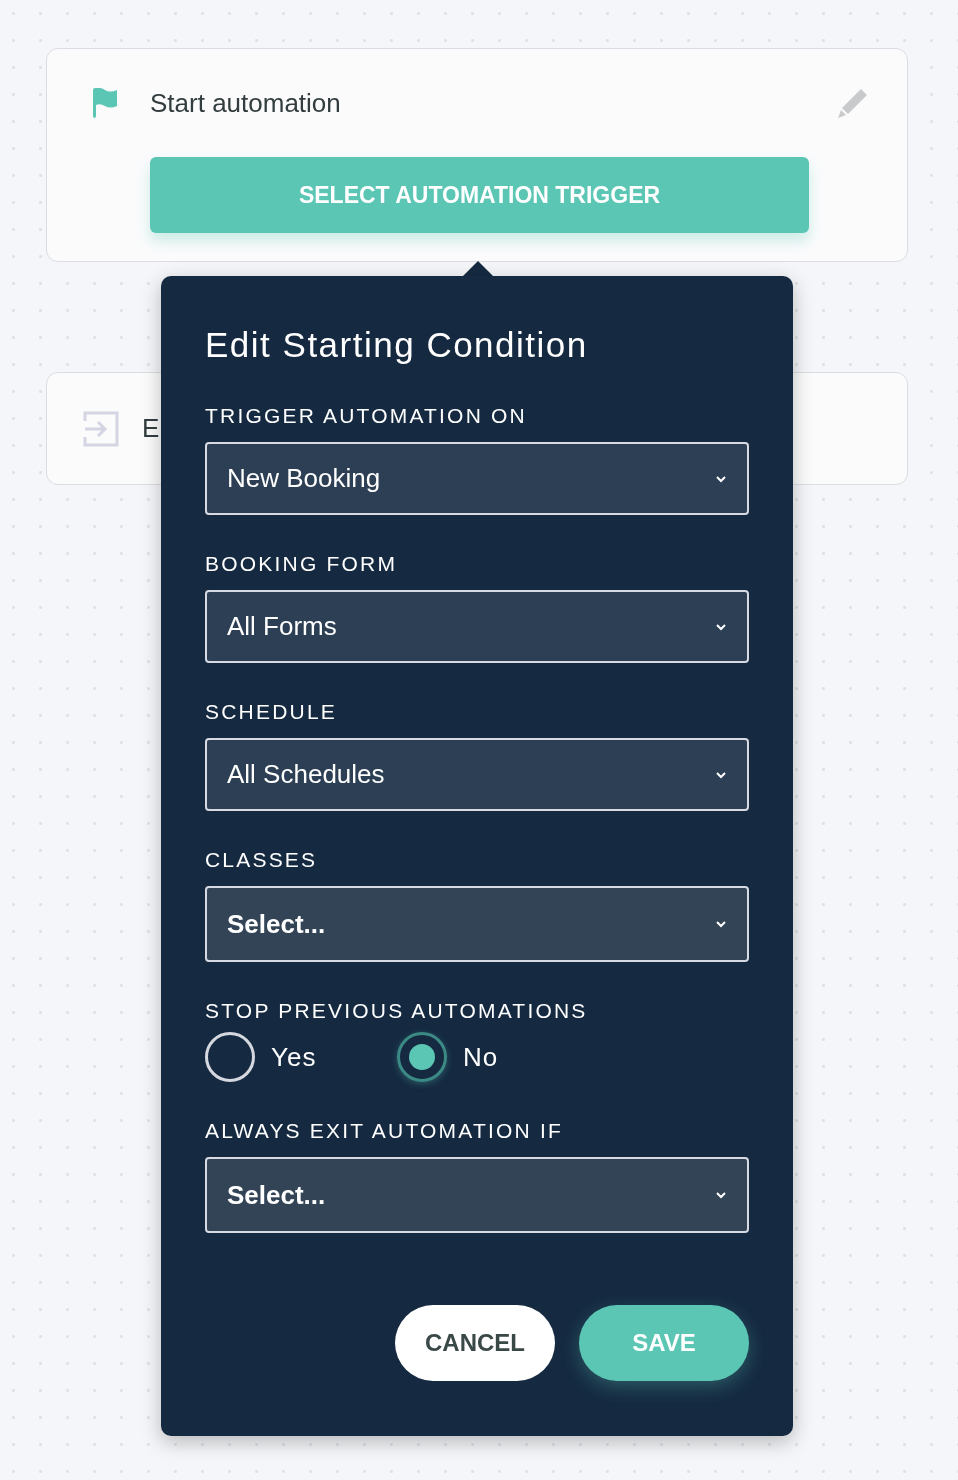 The height and width of the screenshot is (1480, 958). Describe the element at coordinates (477, 478) in the screenshot. I see `select-field: New Booking` at that location.